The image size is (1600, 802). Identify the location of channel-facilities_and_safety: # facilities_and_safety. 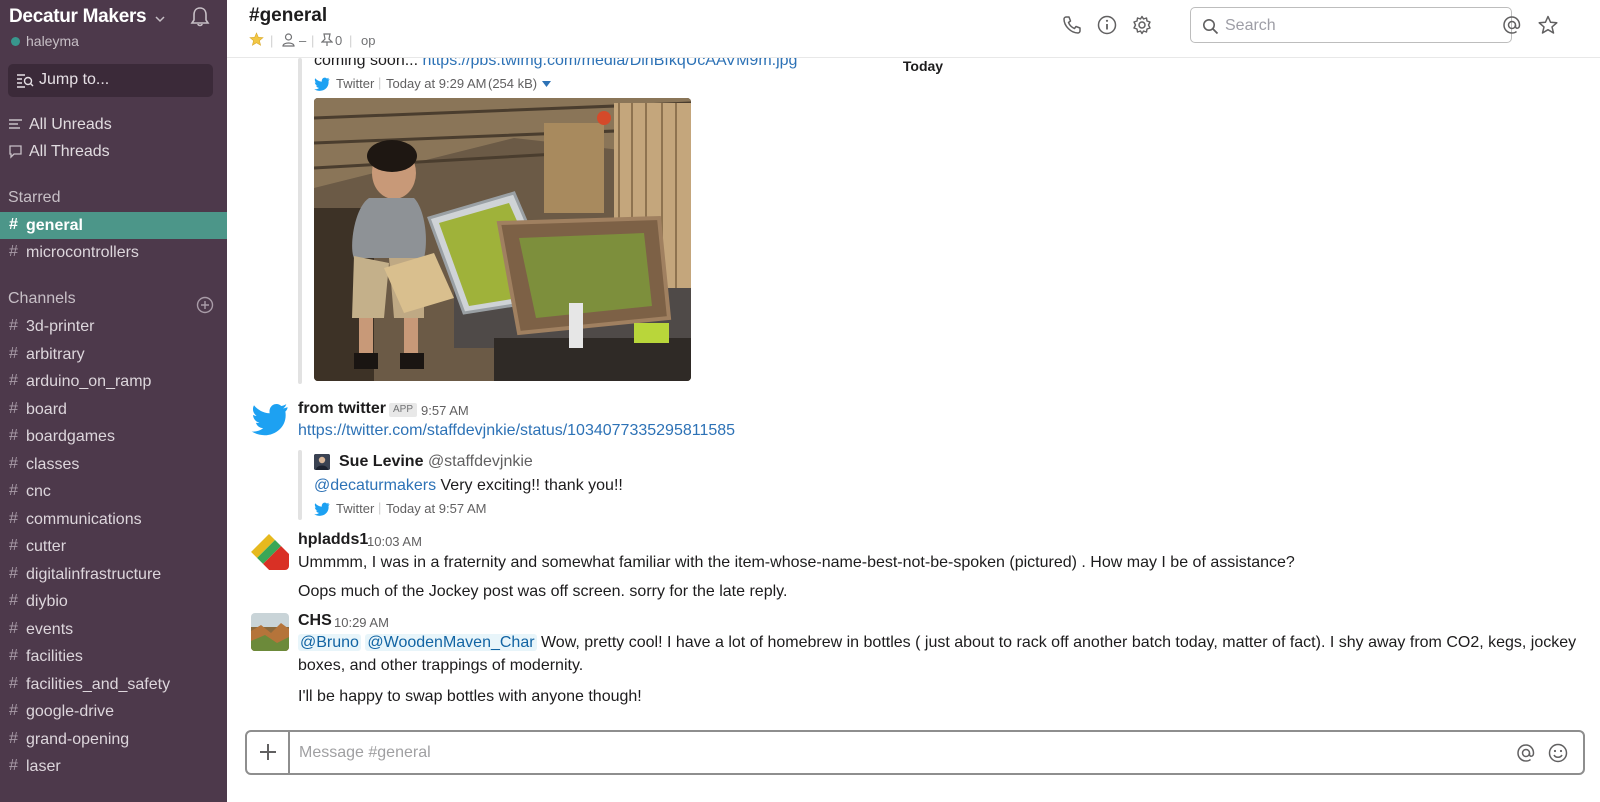
(113, 684).